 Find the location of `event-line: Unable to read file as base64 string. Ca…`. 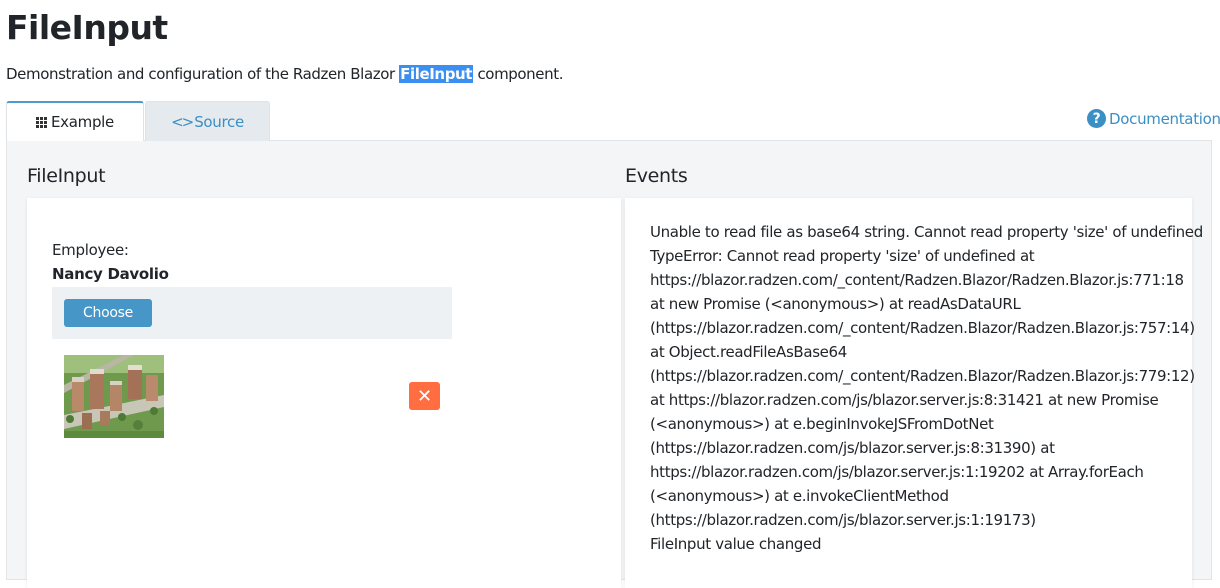

event-line: Unable to read file as base64 string. Ca… is located at coordinates (926, 232).